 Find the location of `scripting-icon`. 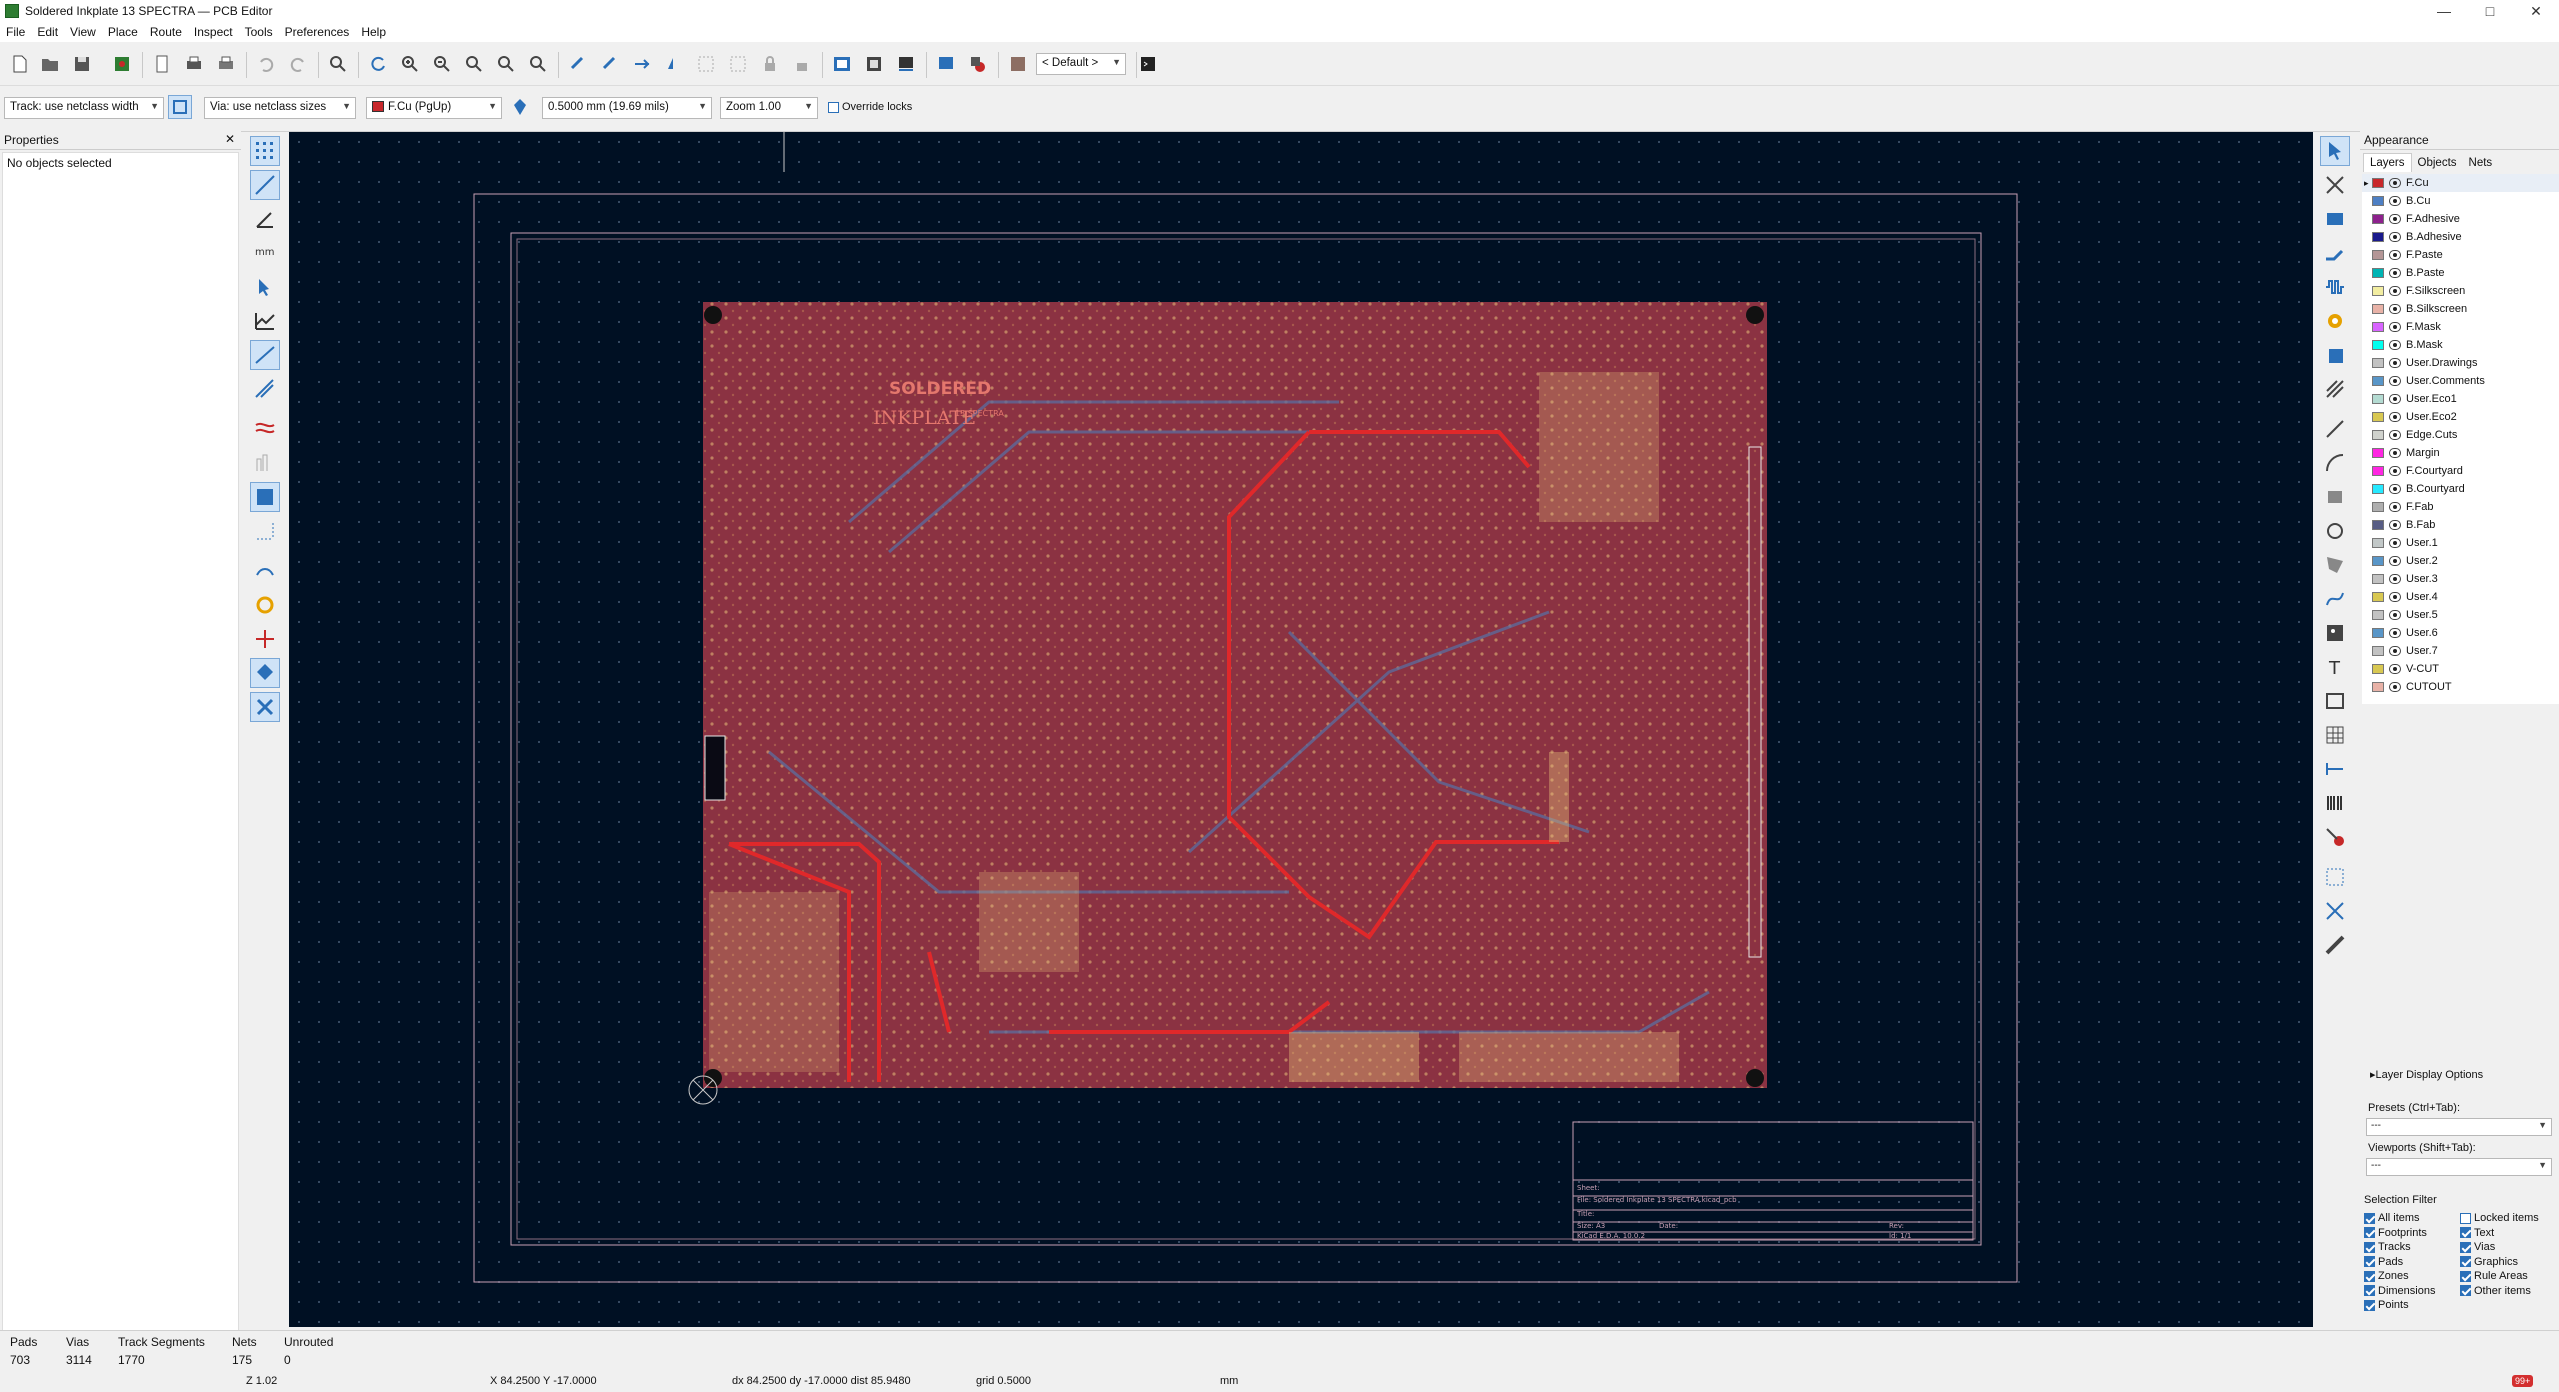

scripting-icon is located at coordinates (1018, 64).